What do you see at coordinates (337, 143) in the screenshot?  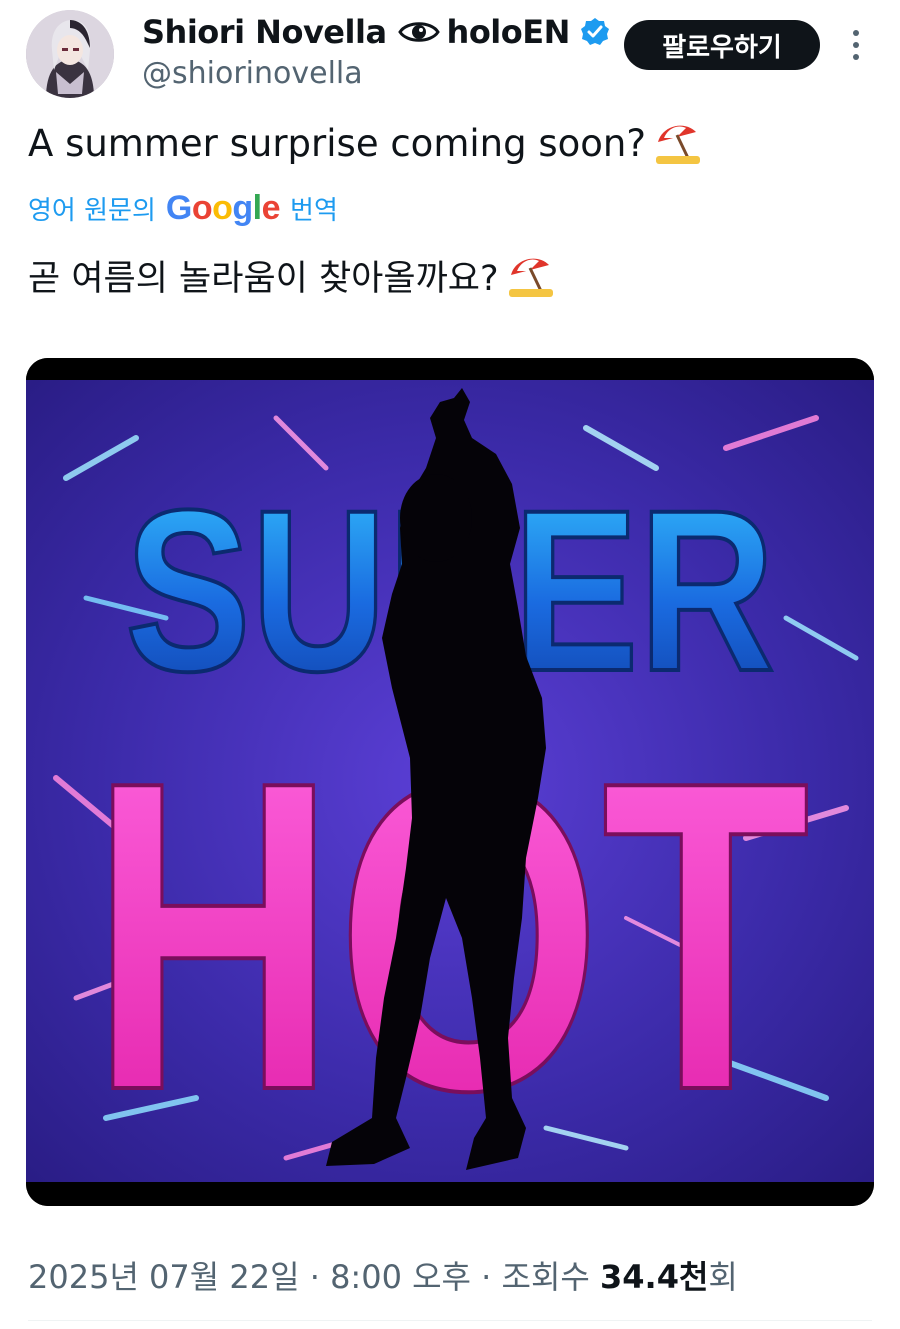 I see `tweet-text: A summer surprise coming soon?` at bounding box center [337, 143].